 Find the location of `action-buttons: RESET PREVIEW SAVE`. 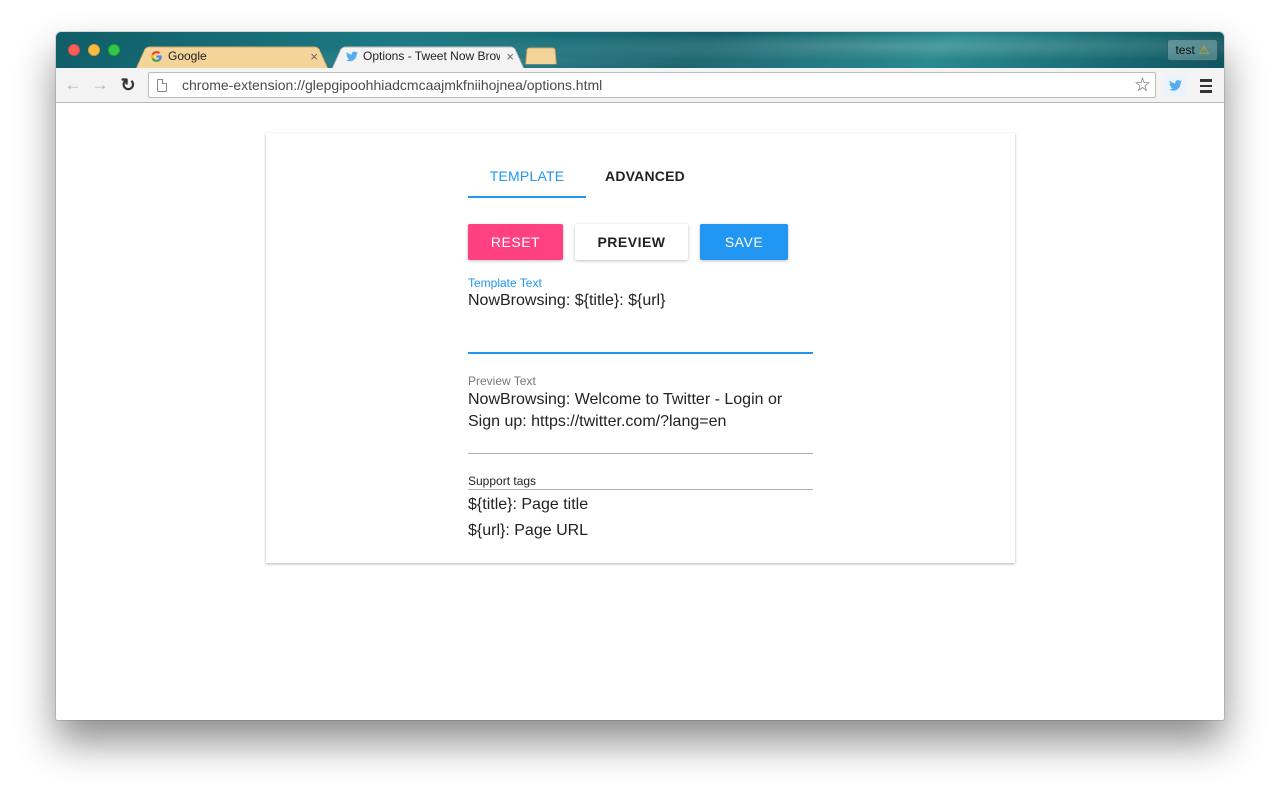

action-buttons: RESET PREVIEW SAVE is located at coordinates (628, 242).